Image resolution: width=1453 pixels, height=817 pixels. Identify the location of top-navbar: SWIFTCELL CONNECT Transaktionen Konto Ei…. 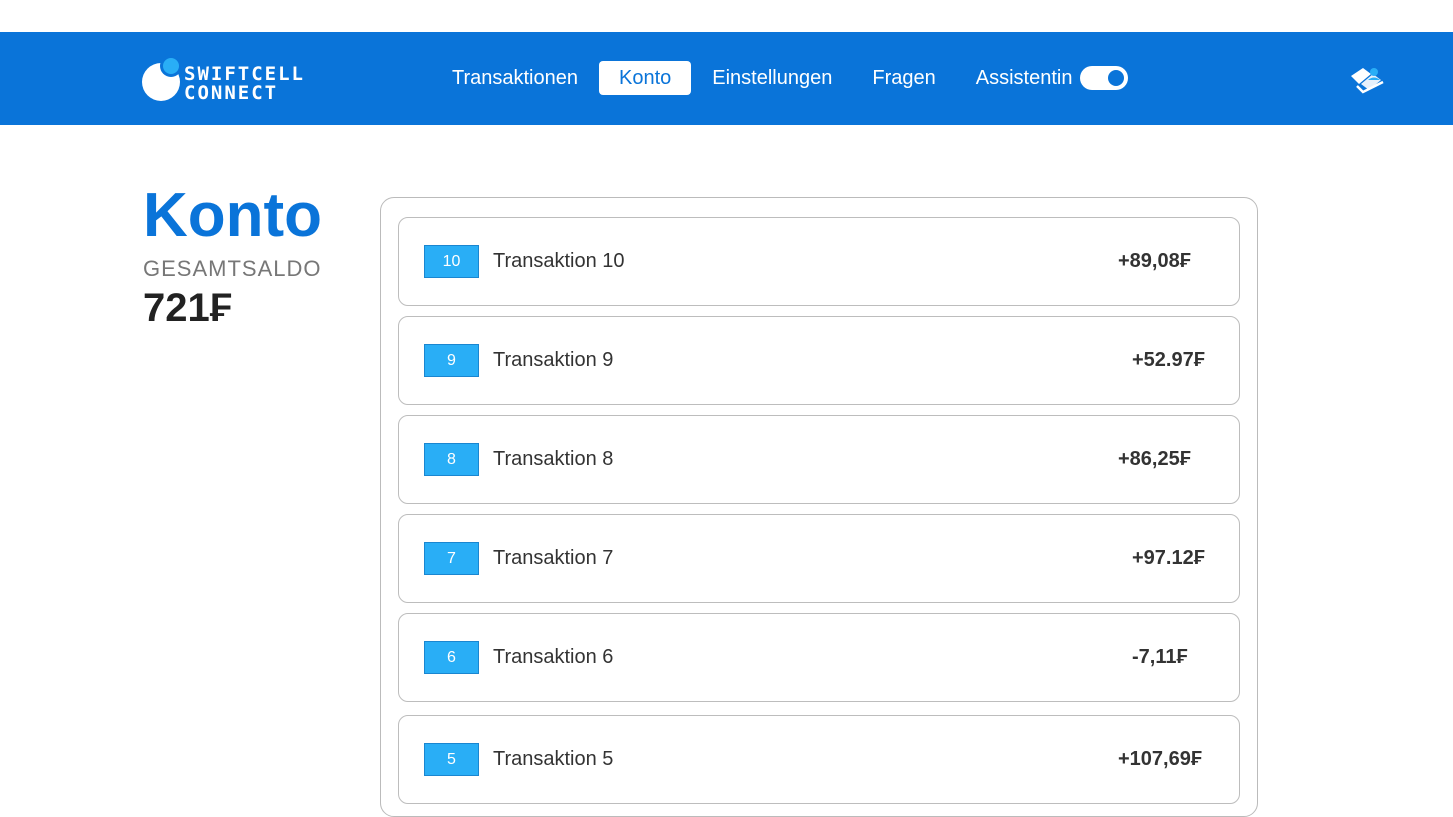
(726, 78).